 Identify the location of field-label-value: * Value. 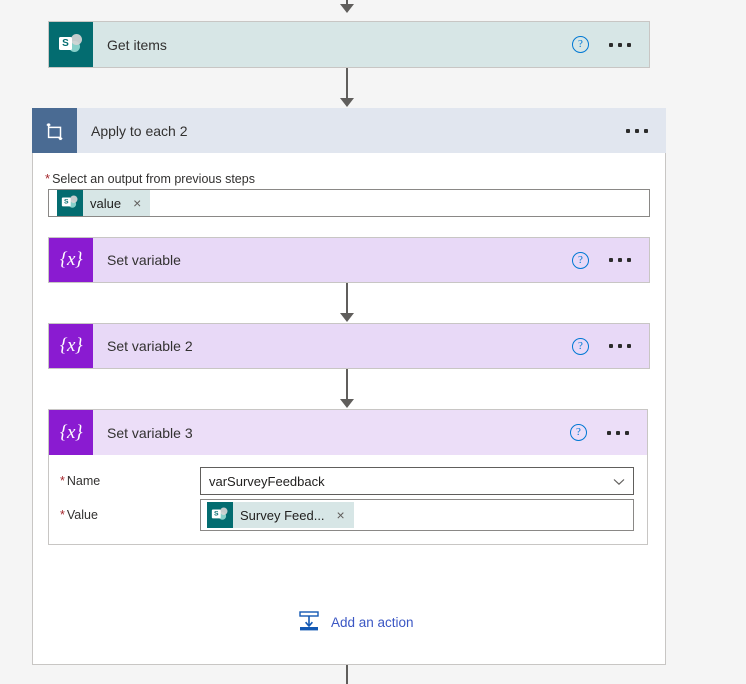
(130, 515).